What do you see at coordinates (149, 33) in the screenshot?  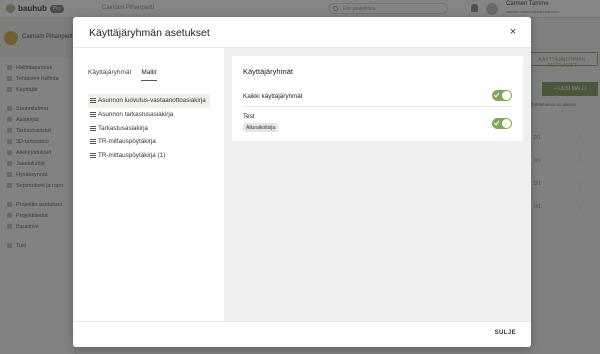 I see `modal-title: Käyttäjäryhmän asetukset` at bounding box center [149, 33].